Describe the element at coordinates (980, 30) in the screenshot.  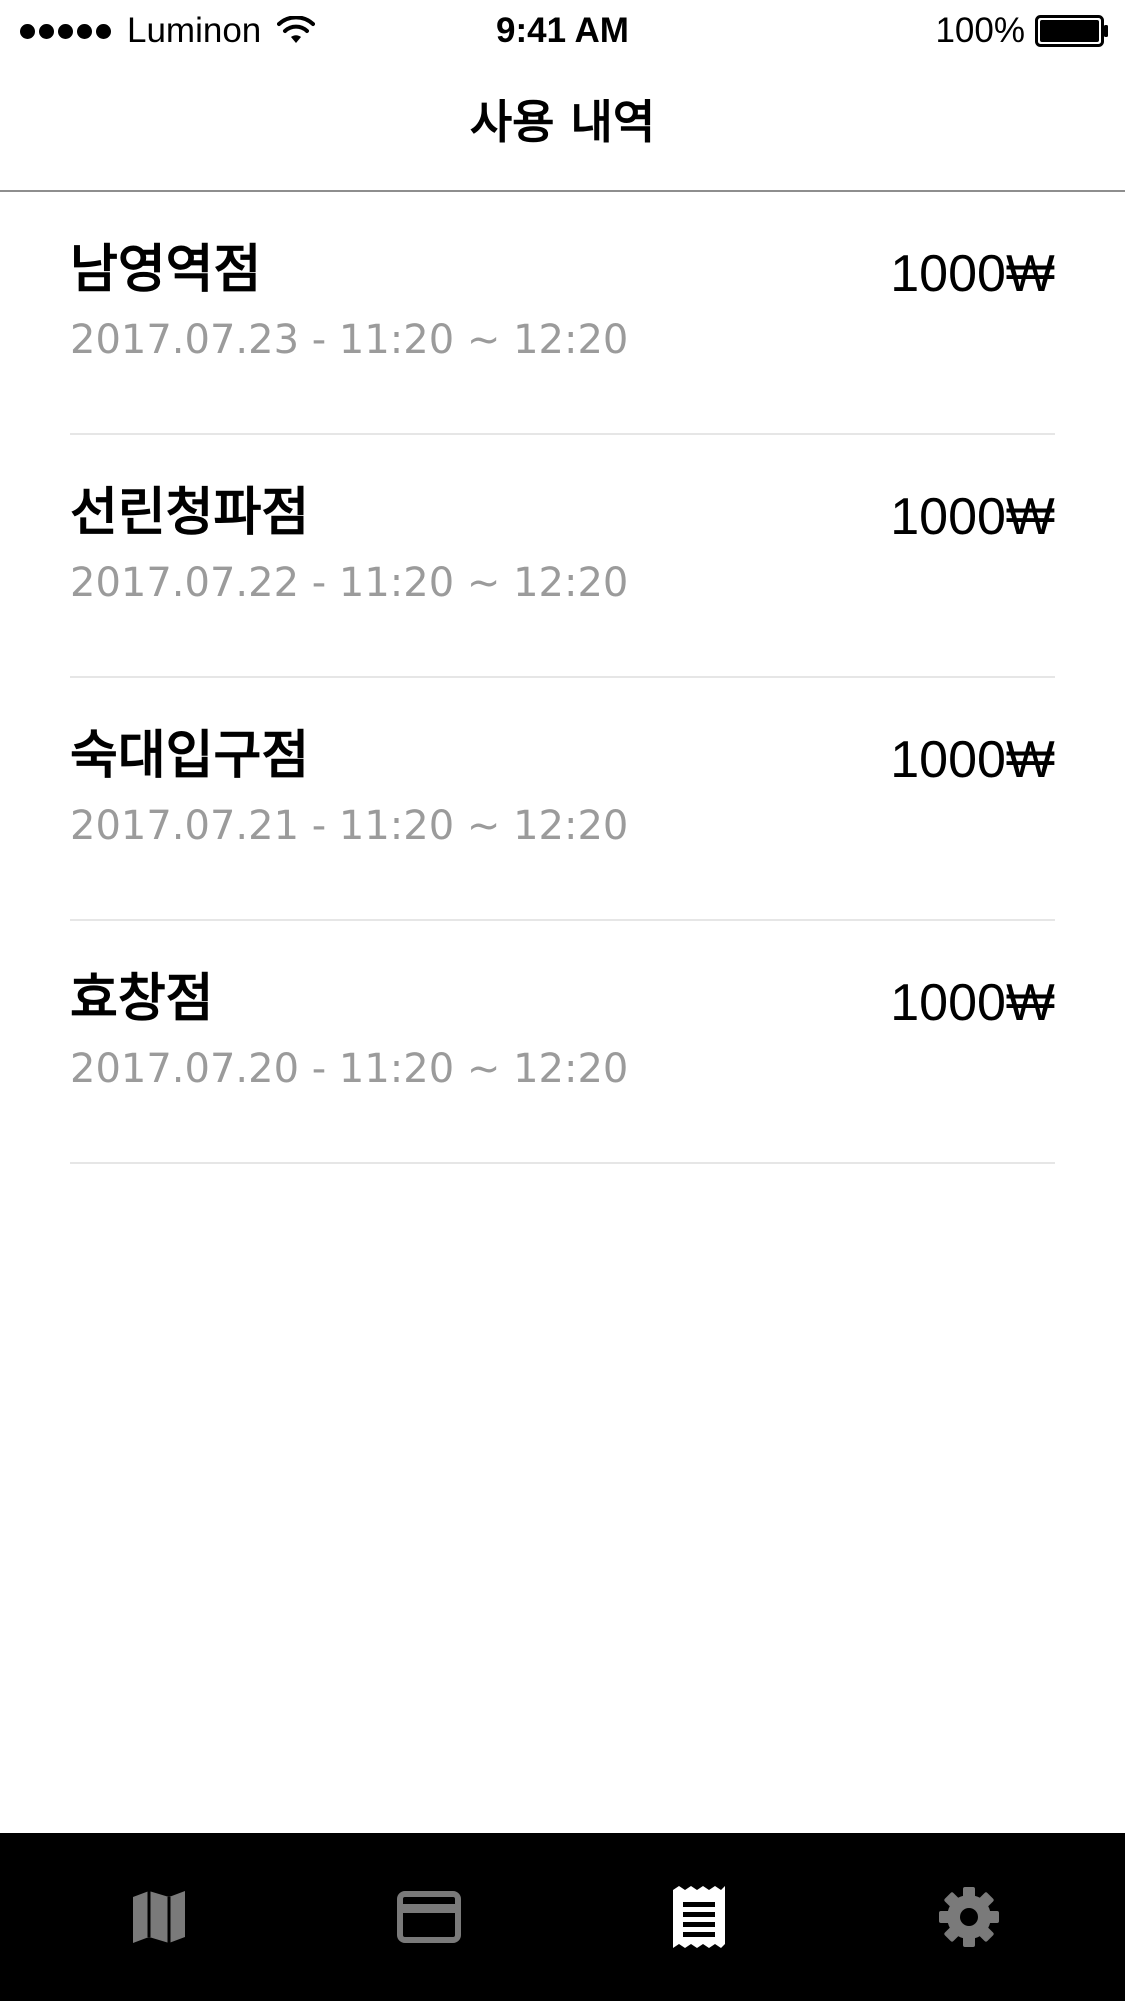
I see `battery-percentage: 100%` at that location.